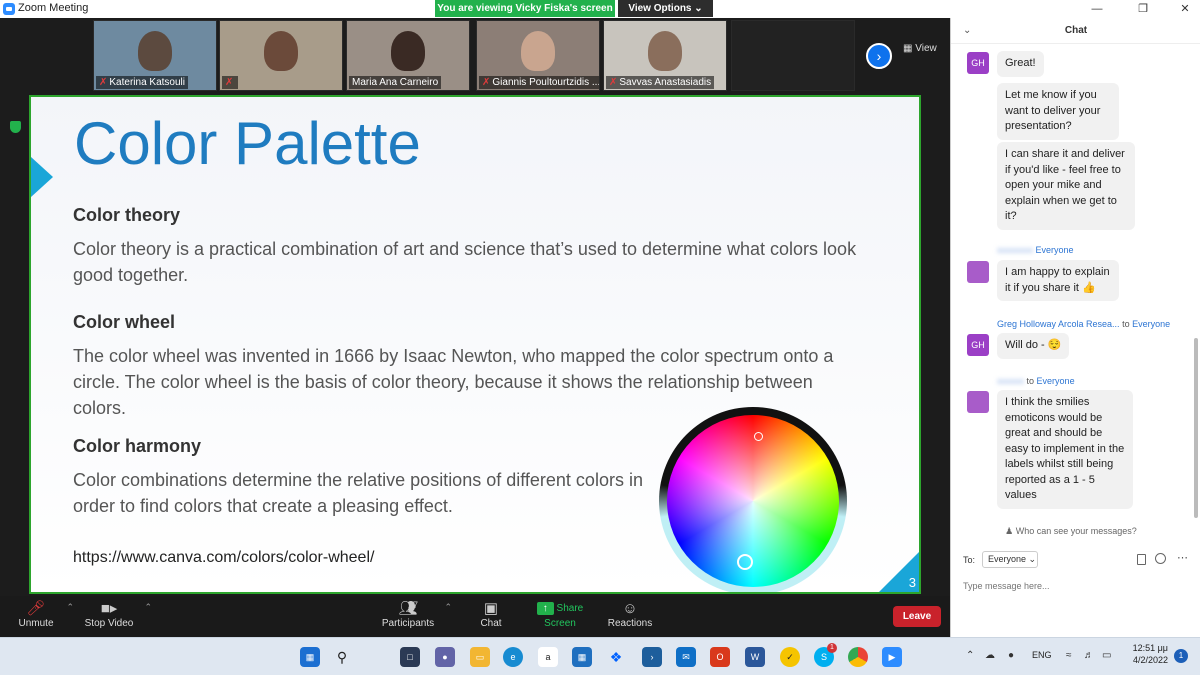 The height and width of the screenshot is (675, 1200). I want to click on task-view-icon: □, so click(410, 657).